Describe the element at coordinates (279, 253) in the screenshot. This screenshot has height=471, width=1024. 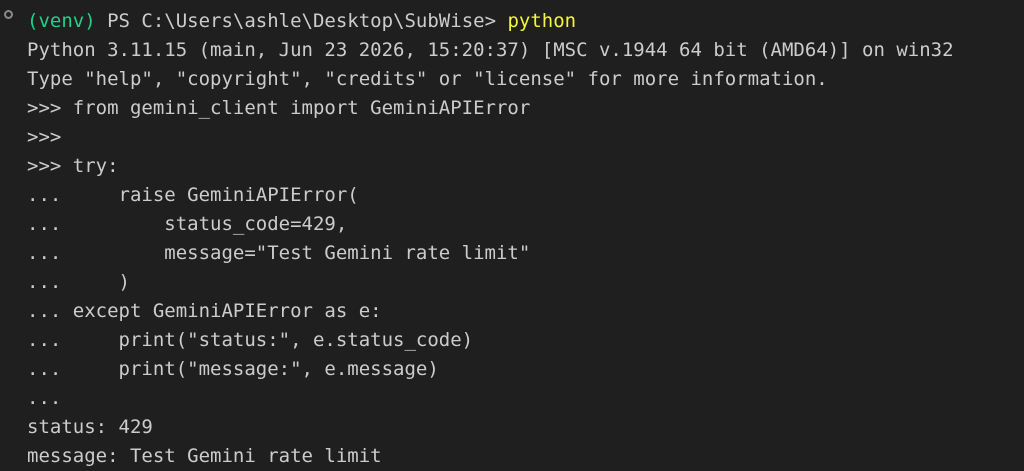
I see `output-line: ... message="Test Gemini rate limit"` at that location.